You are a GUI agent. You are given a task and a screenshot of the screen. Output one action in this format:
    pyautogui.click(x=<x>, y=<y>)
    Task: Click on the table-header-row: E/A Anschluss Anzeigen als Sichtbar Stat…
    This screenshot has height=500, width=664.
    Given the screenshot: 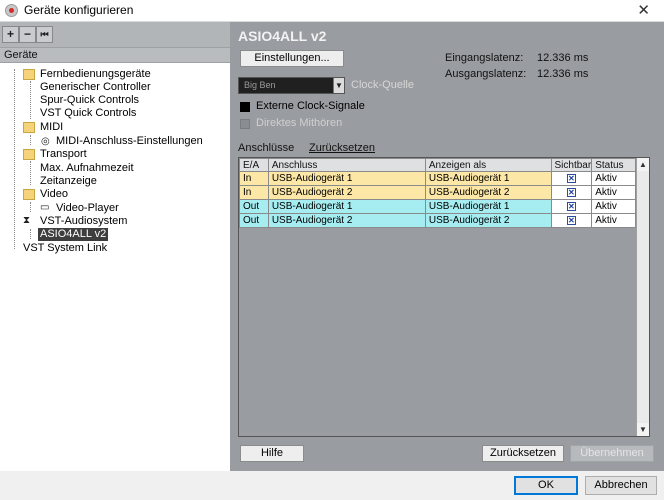 What is the action you would take?
    pyautogui.click(x=437, y=165)
    